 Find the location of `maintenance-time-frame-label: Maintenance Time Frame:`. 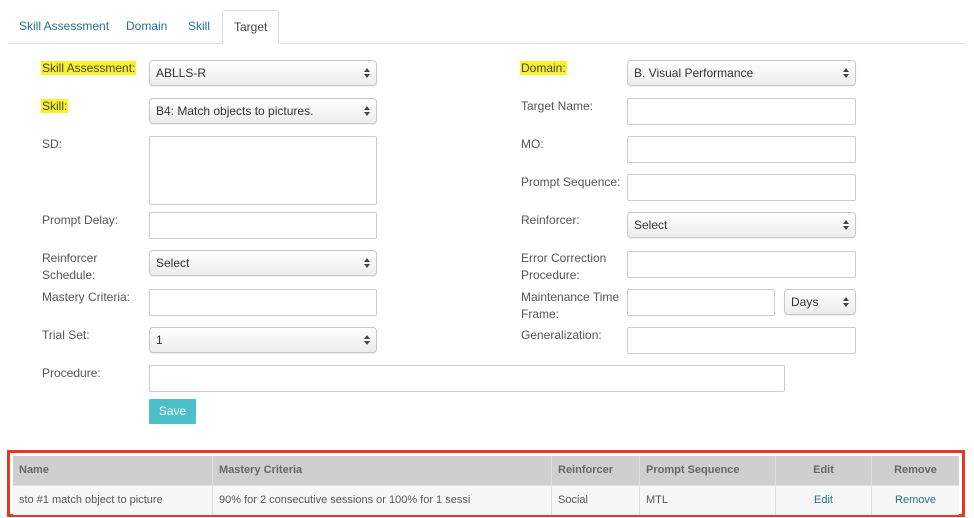

maintenance-time-frame-label: Maintenance Time Frame: is located at coordinates (570, 306).